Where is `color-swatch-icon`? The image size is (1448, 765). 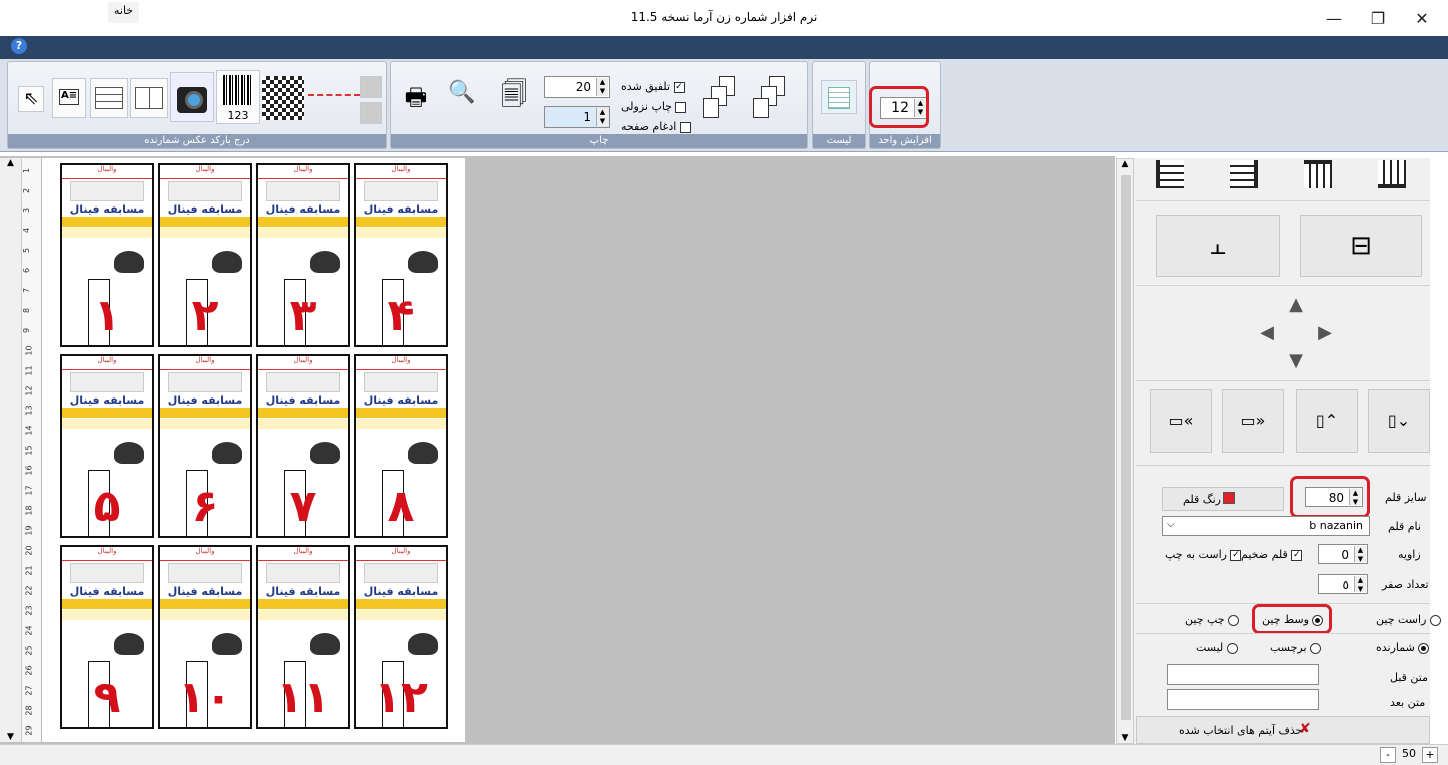 color-swatch-icon is located at coordinates (1229, 498).